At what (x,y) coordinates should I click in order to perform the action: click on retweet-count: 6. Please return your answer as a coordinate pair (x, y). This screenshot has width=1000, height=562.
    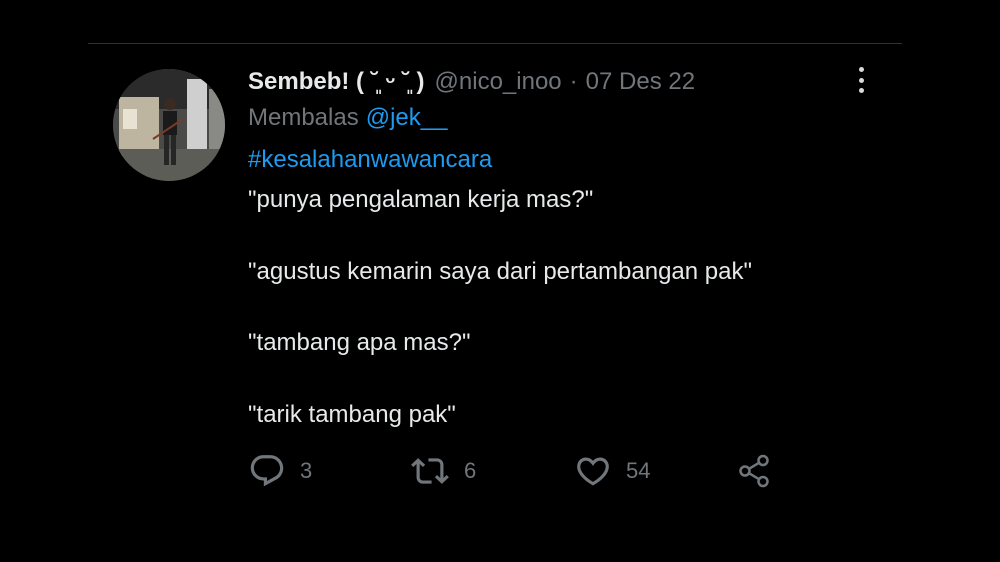
    Looking at the image, I should click on (470, 470).